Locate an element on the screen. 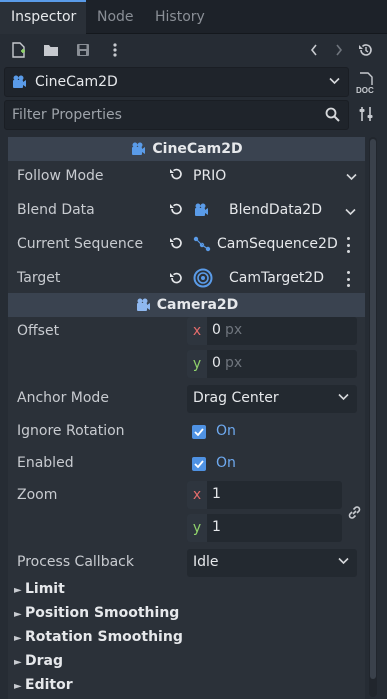 This screenshot has height=699, width=387. ignore-rotation-label: Ignore Rotation is located at coordinates (71, 431).